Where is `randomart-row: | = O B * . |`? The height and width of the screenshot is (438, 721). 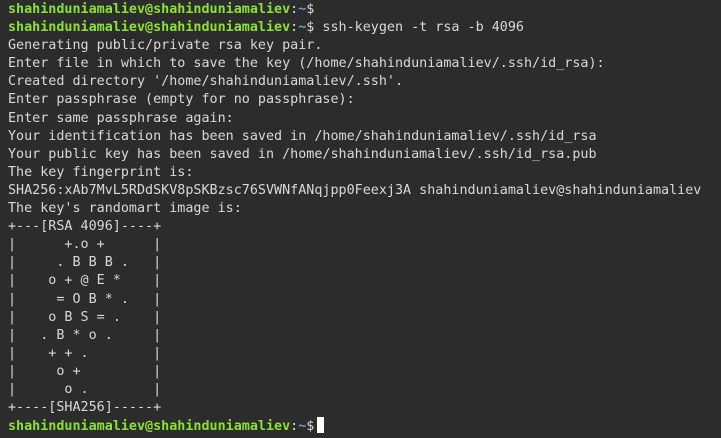 randomart-row: | = O B * . | is located at coordinates (85, 299).